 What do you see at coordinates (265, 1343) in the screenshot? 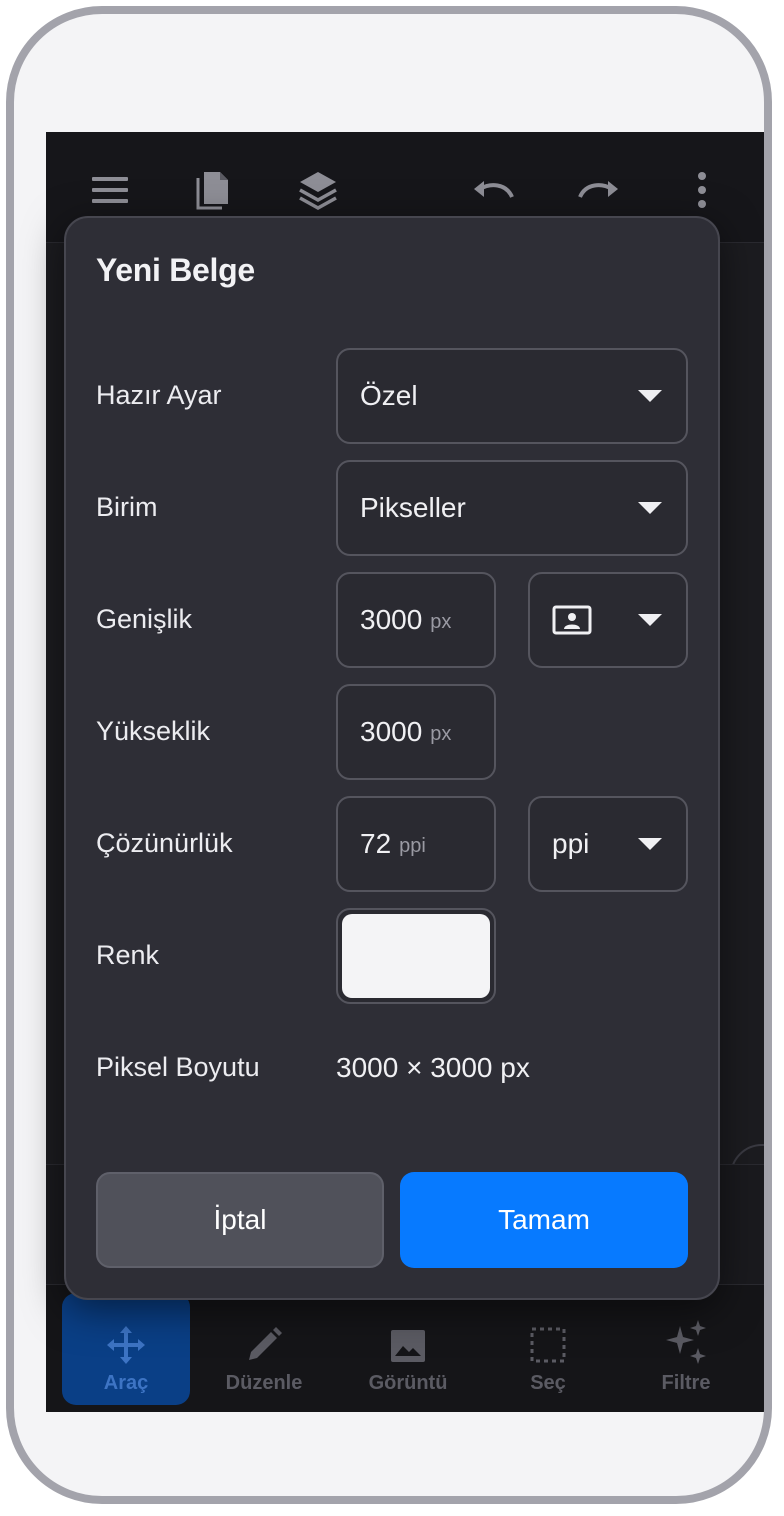
I see `pencil-icon` at bounding box center [265, 1343].